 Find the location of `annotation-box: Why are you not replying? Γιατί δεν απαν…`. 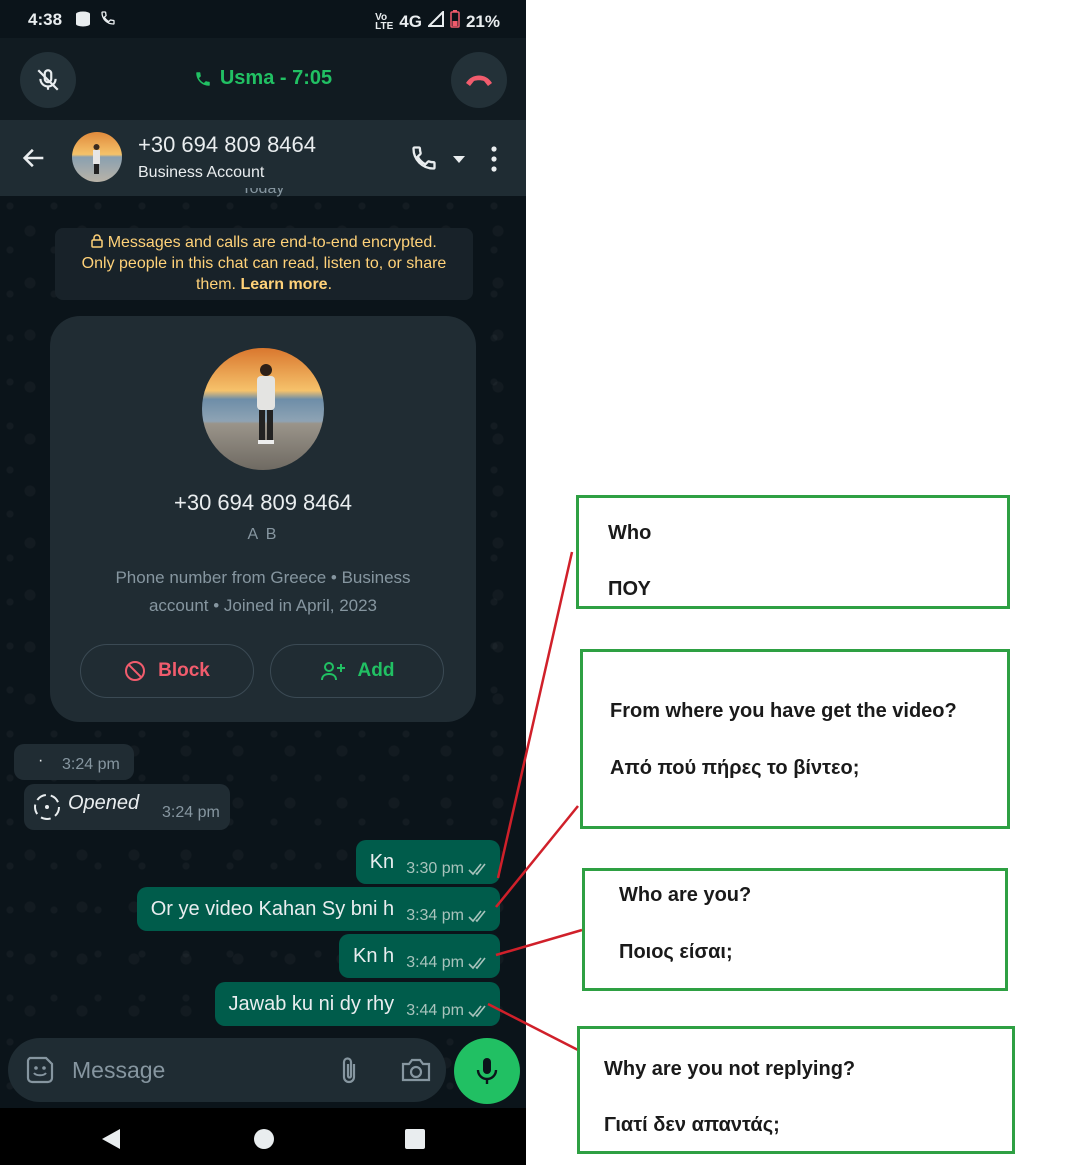

annotation-box: Why are you not replying? Γιατί δεν απαν… is located at coordinates (796, 1090).